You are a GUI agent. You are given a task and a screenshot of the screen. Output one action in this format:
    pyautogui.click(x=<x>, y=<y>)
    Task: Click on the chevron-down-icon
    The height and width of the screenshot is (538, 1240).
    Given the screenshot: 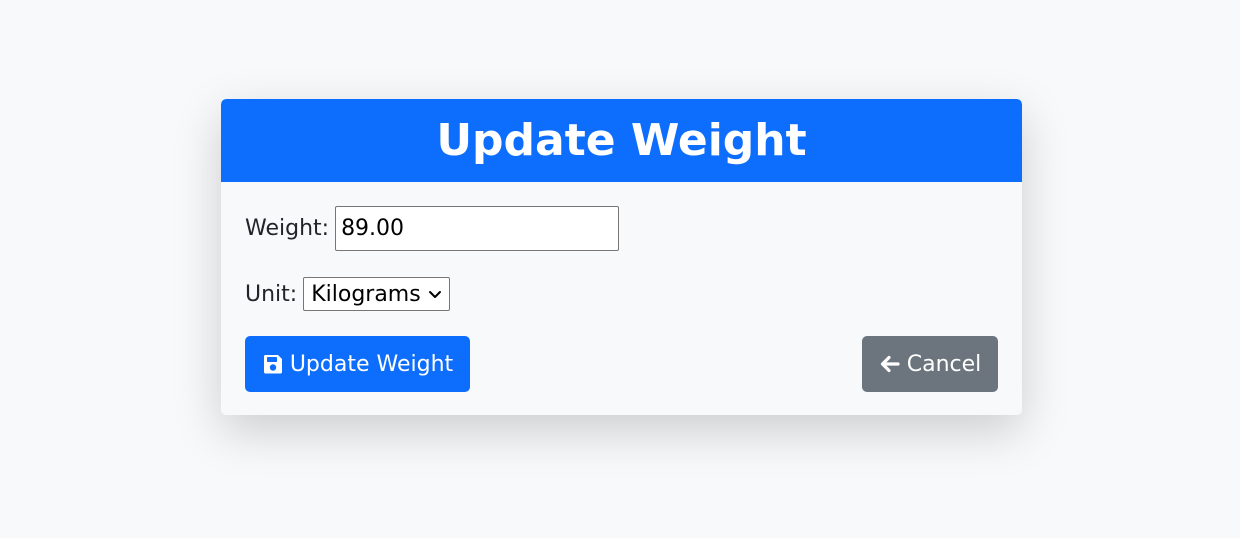 What is the action you would take?
    pyautogui.click(x=434, y=294)
    